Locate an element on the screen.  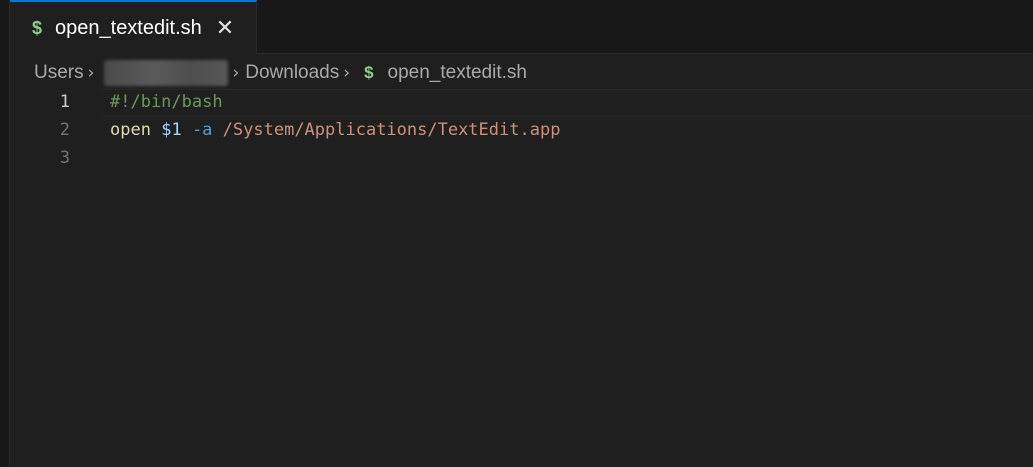
tab-bar: $ open_textedit.sh ✕ is located at coordinates (521, 27).